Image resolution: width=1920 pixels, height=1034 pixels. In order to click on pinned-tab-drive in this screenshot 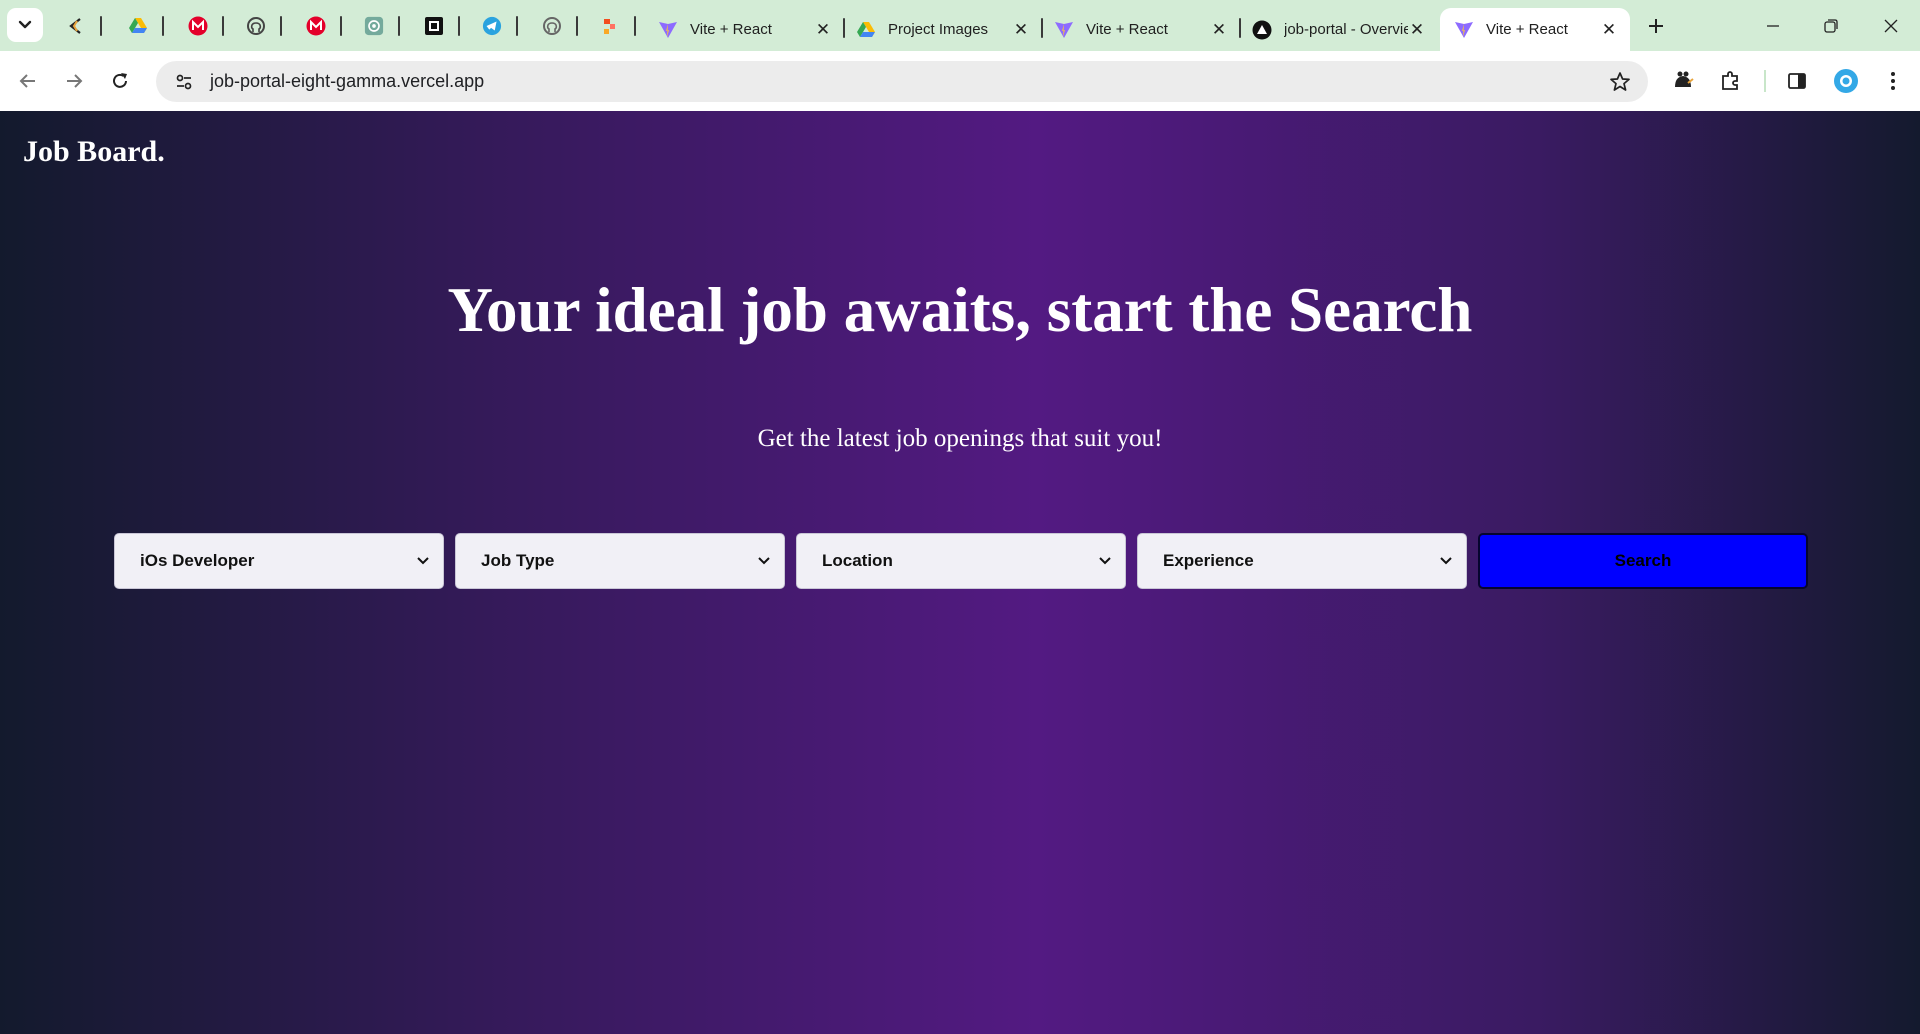, I will do `click(138, 25)`.